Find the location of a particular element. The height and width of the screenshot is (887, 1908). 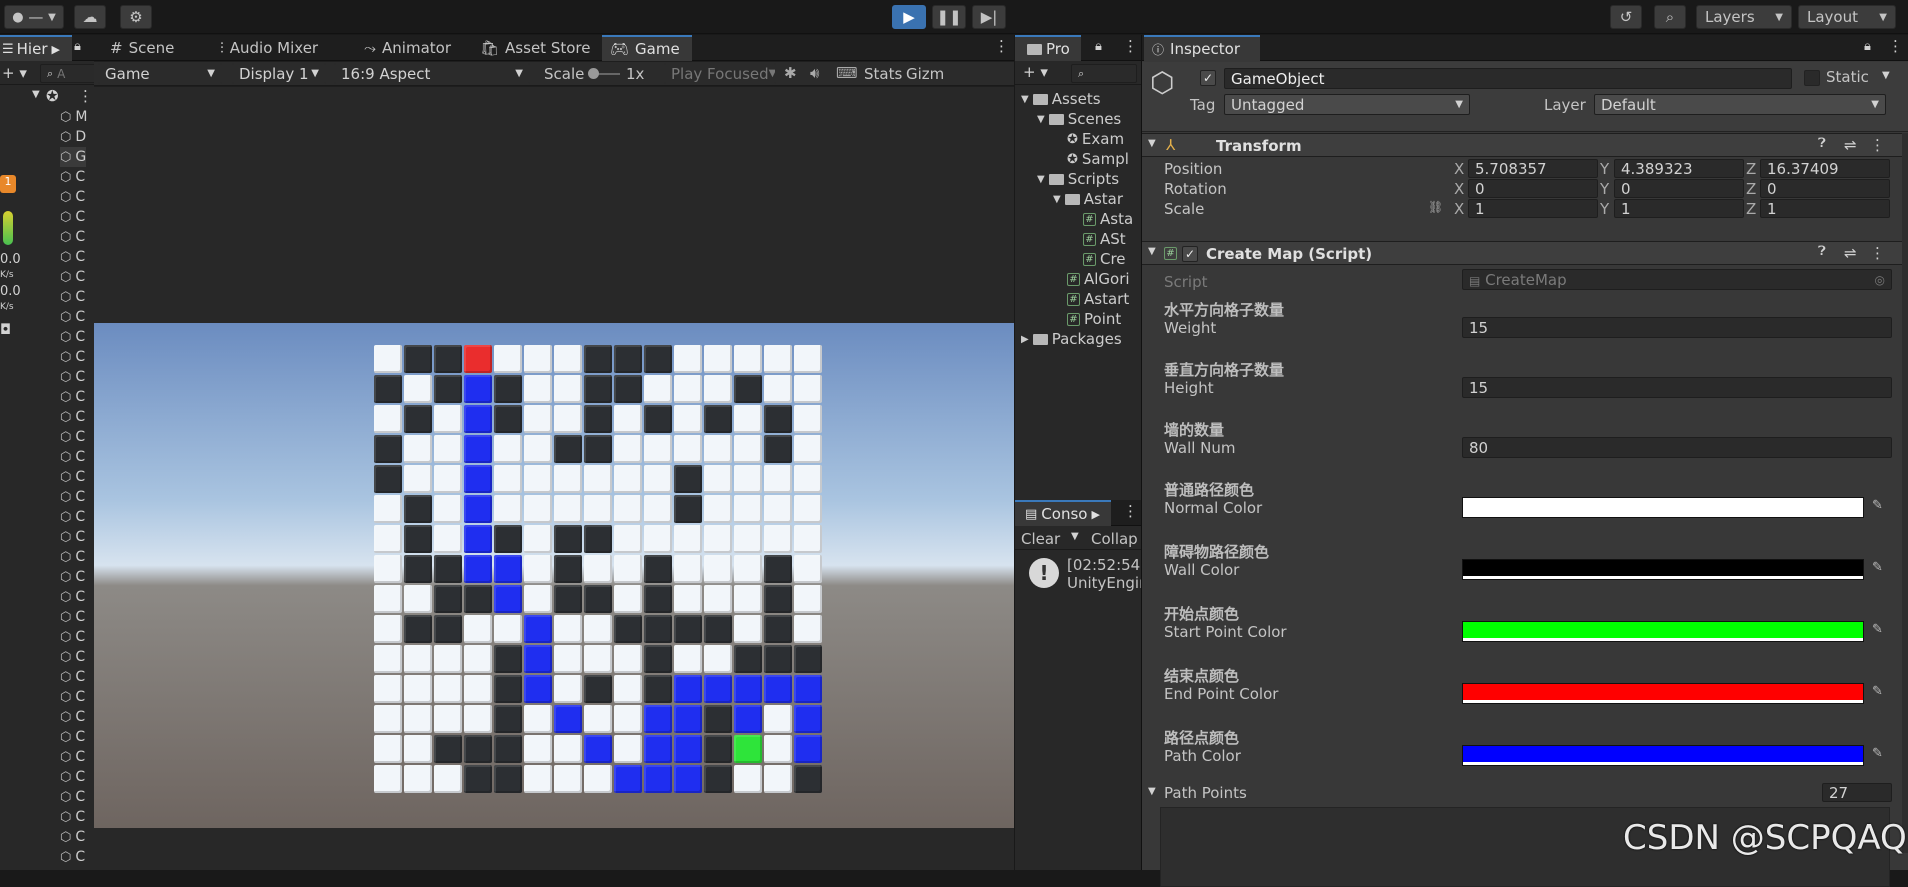

object-name-input: GameObject is located at coordinates (1508, 78).